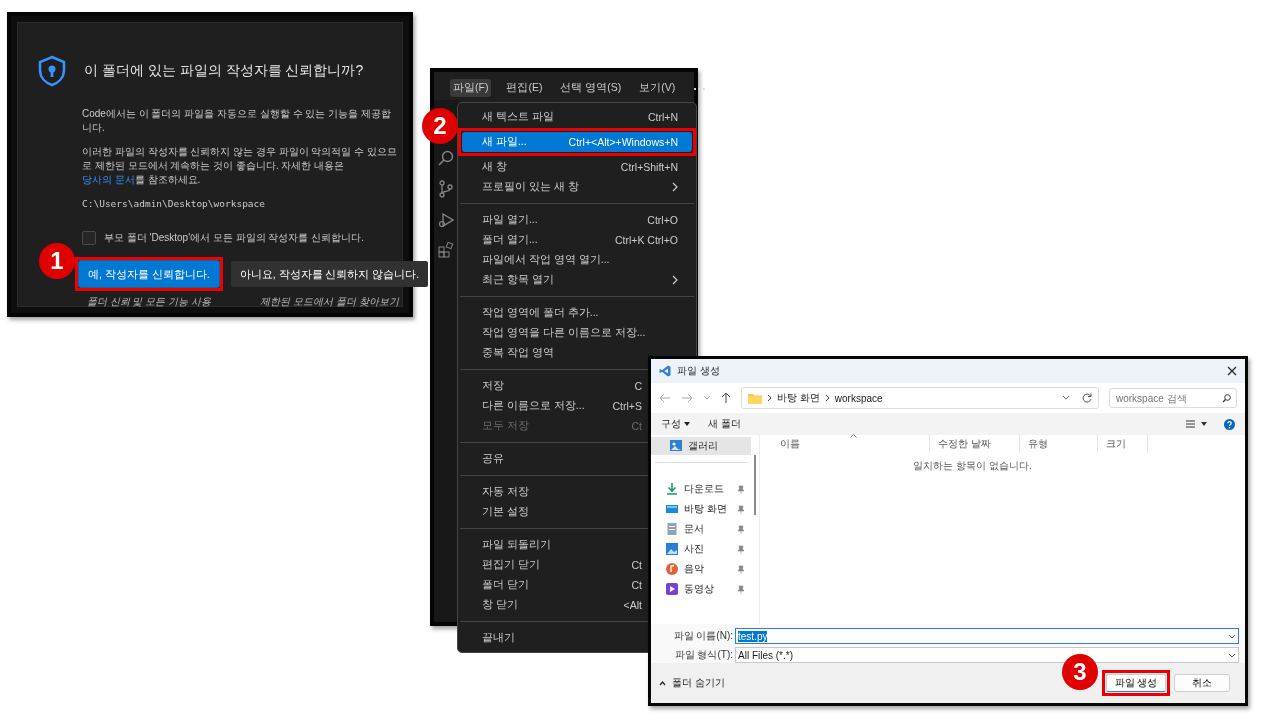  What do you see at coordinates (1197, 424) in the screenshot?
I see `view-icon` at bounding box center [1197, 424].